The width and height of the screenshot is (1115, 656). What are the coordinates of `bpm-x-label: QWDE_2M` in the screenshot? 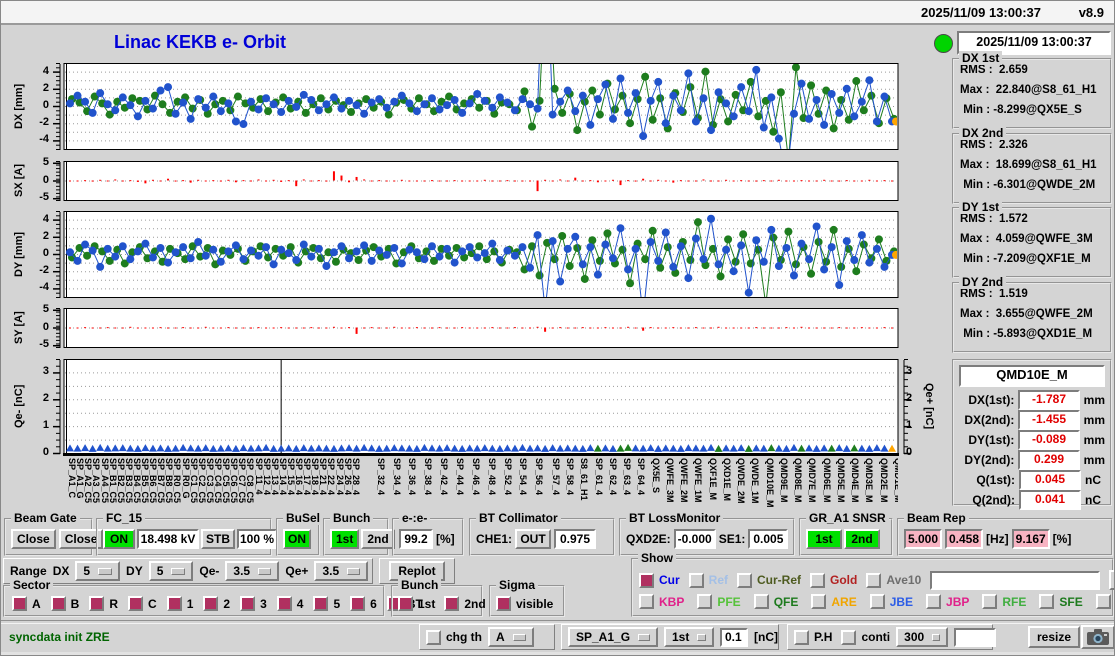 It's located at (741, 481).